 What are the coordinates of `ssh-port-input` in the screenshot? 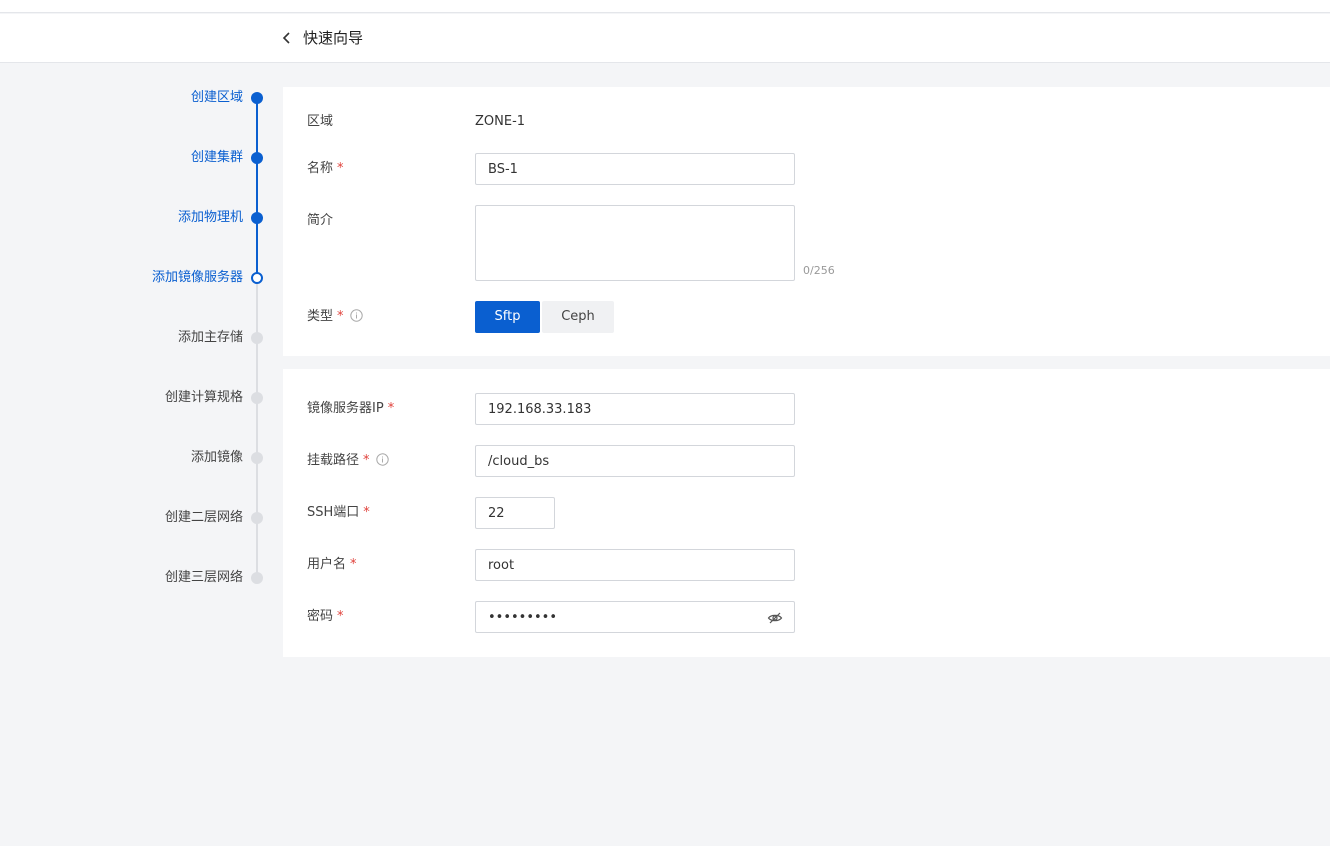 It's located at (515, 513).